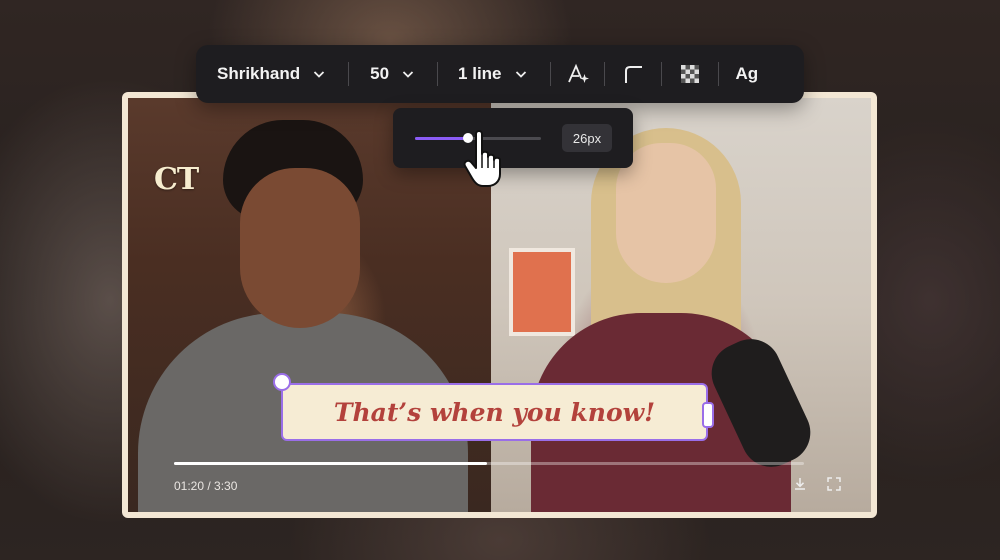 The width and height of the screenshot is (1000, 560). I want to click on slider-fill, so click(441, 138).